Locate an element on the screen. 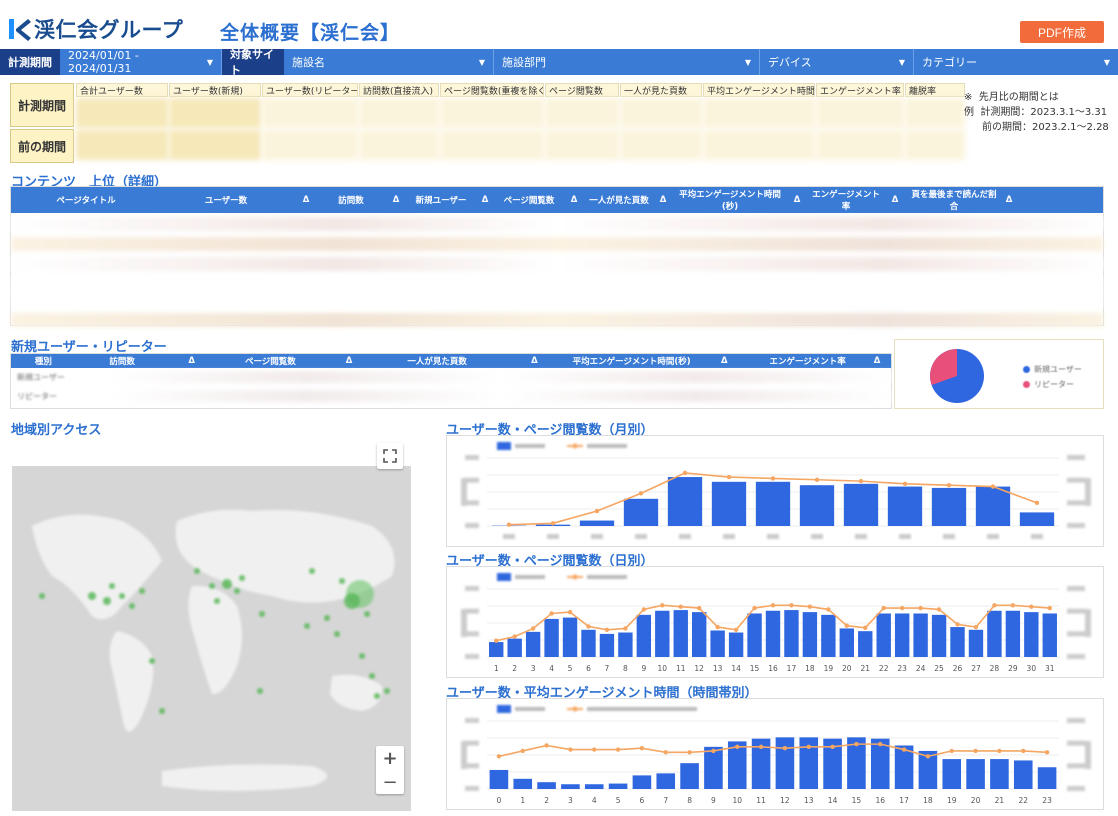 Image resolution: width=1118 pixels, height=816 pixels. map-zoom-in-button: + is located at coordinates (390, 758).